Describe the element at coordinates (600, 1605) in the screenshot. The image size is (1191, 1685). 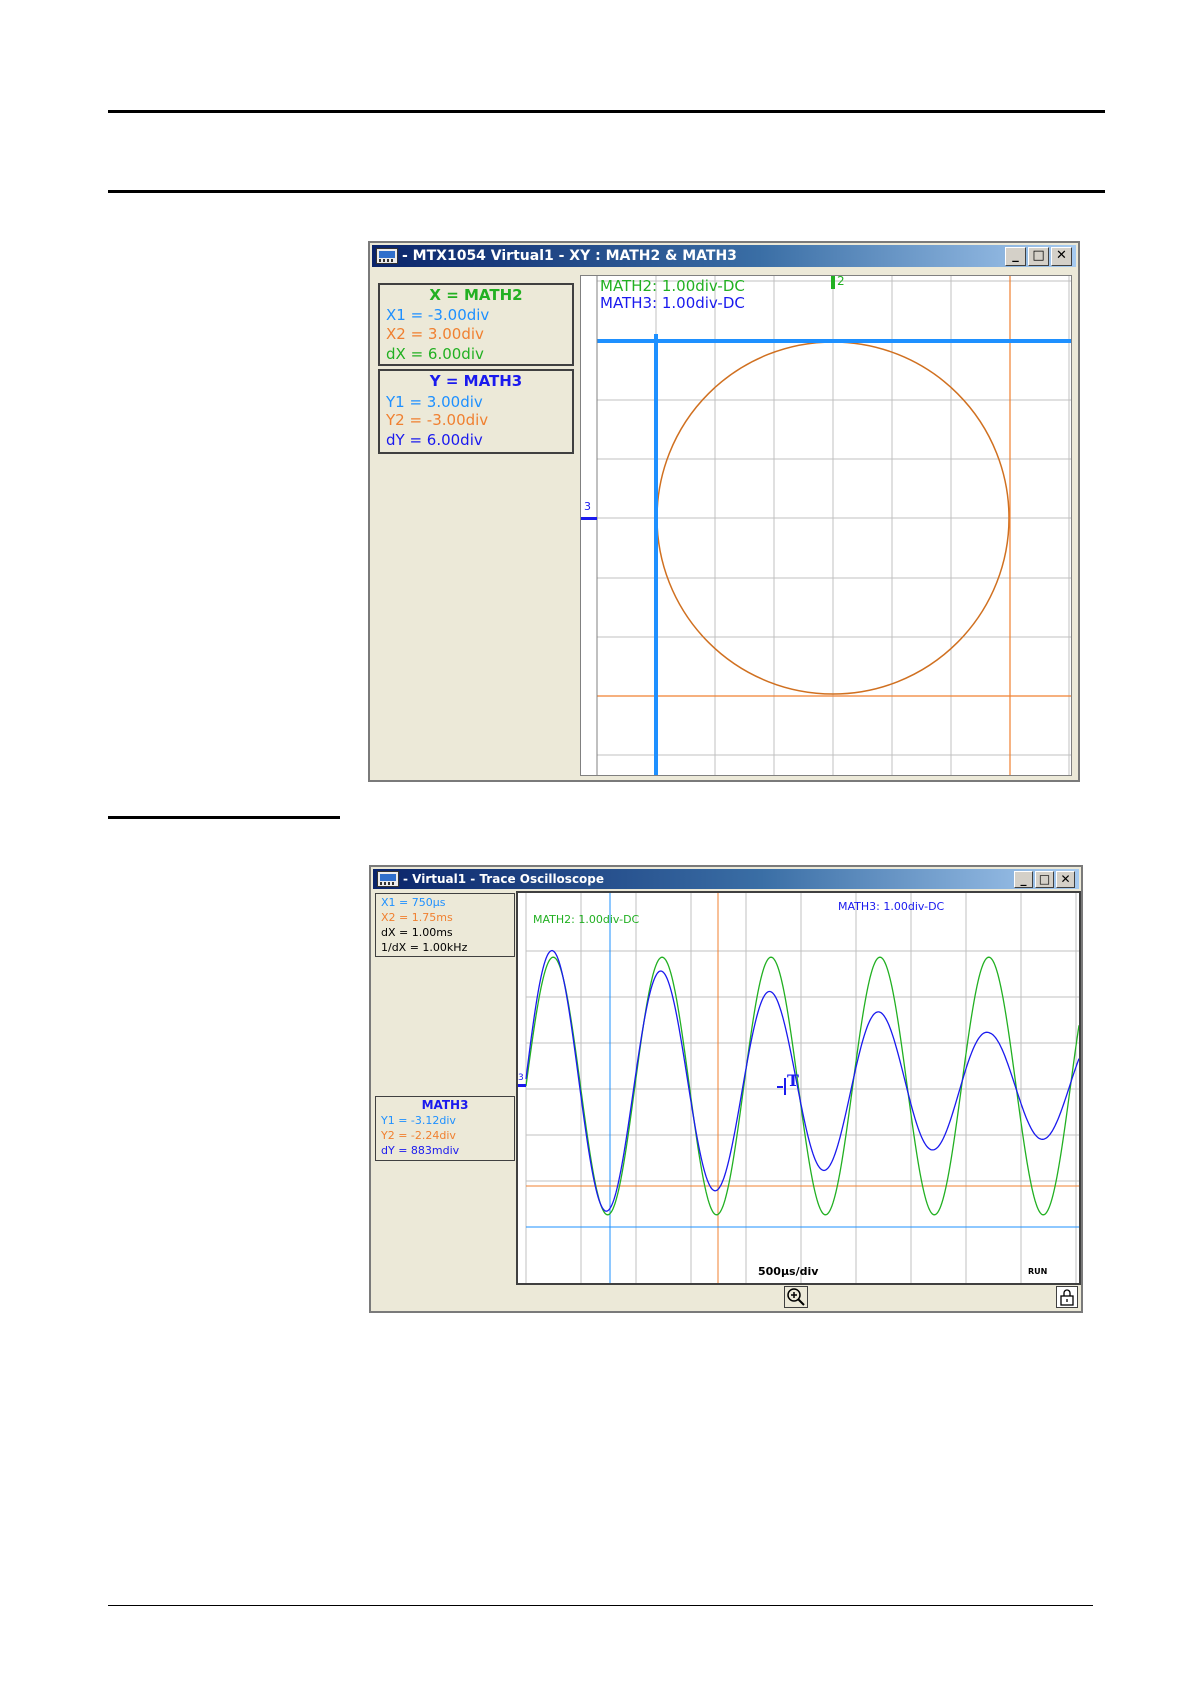
I see `footer-rule` at that location.